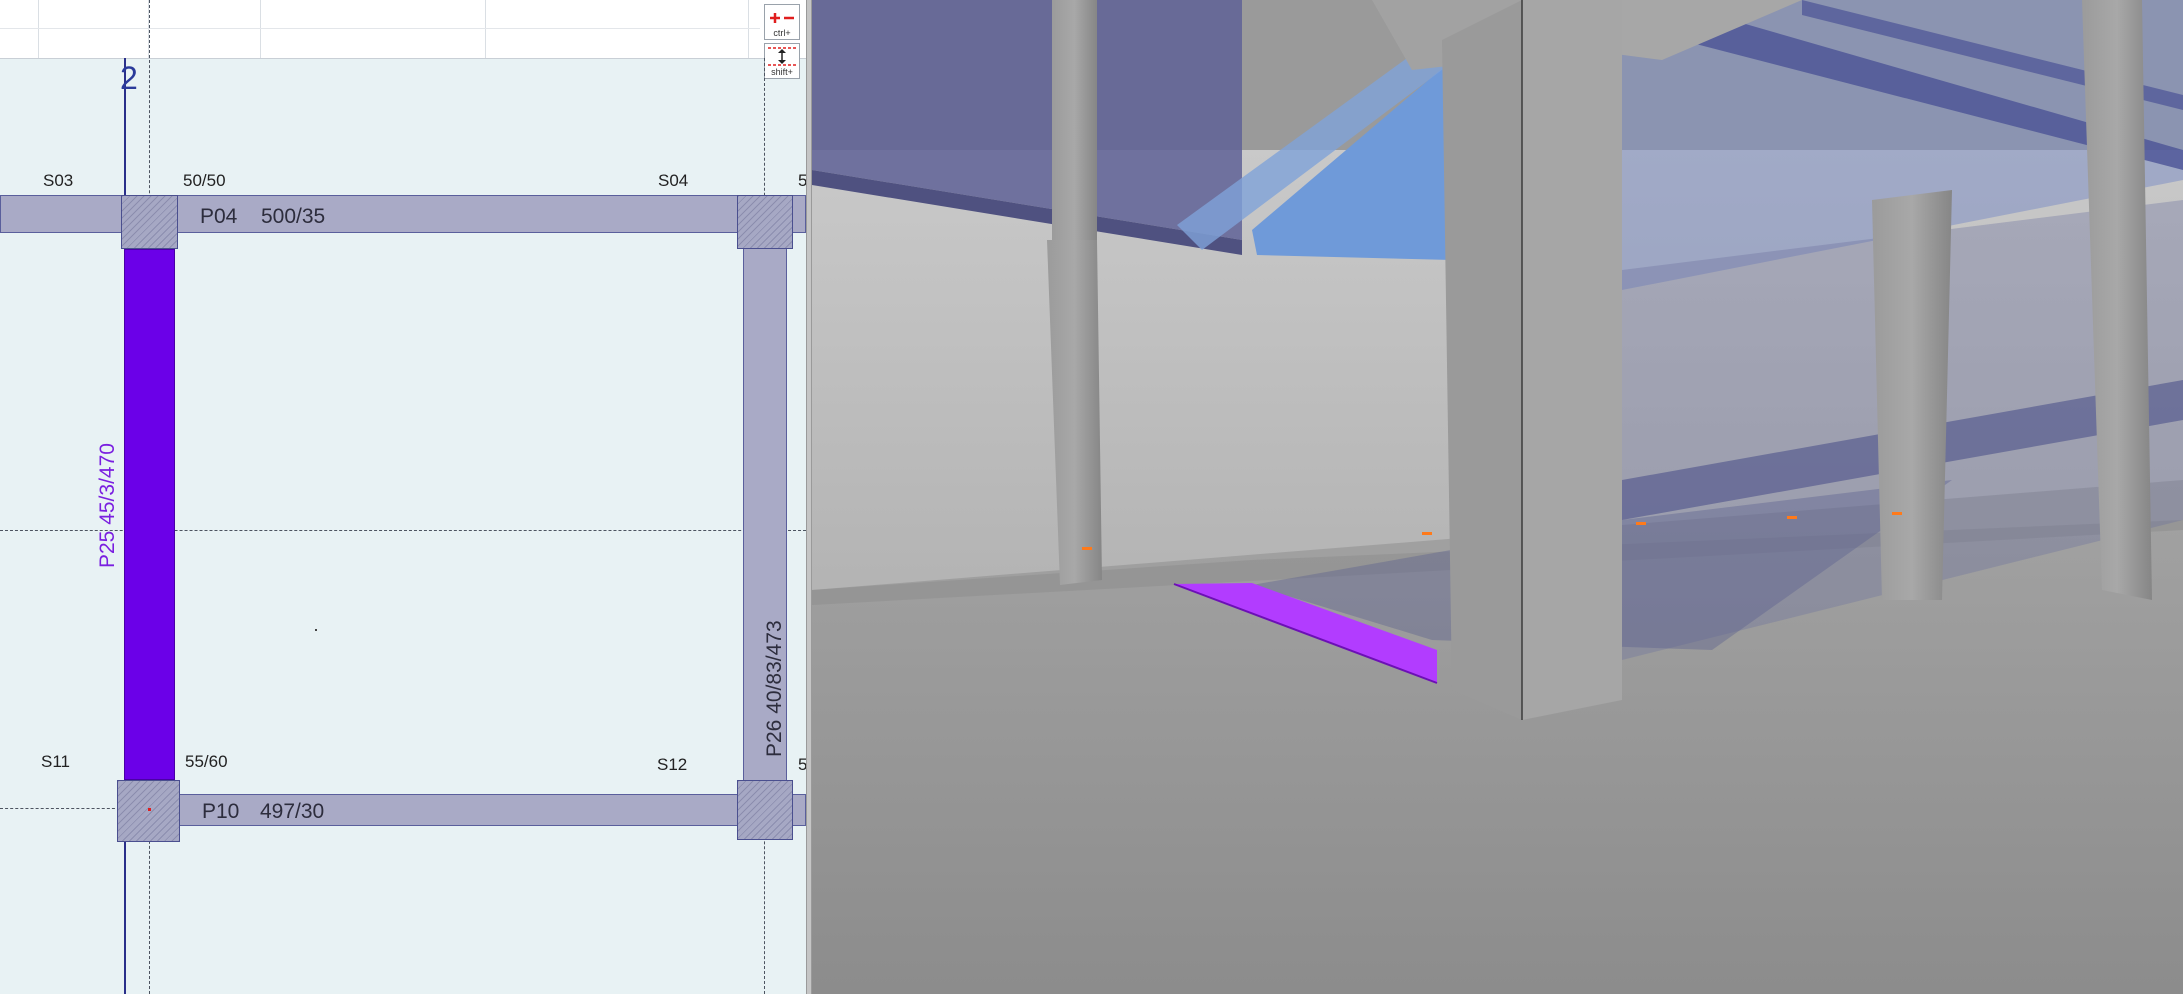 The image size is (2183, 994). Describe the element at coordinates (672, 765) in the screenshot. I see `slab-label-s12: S12` at that location.